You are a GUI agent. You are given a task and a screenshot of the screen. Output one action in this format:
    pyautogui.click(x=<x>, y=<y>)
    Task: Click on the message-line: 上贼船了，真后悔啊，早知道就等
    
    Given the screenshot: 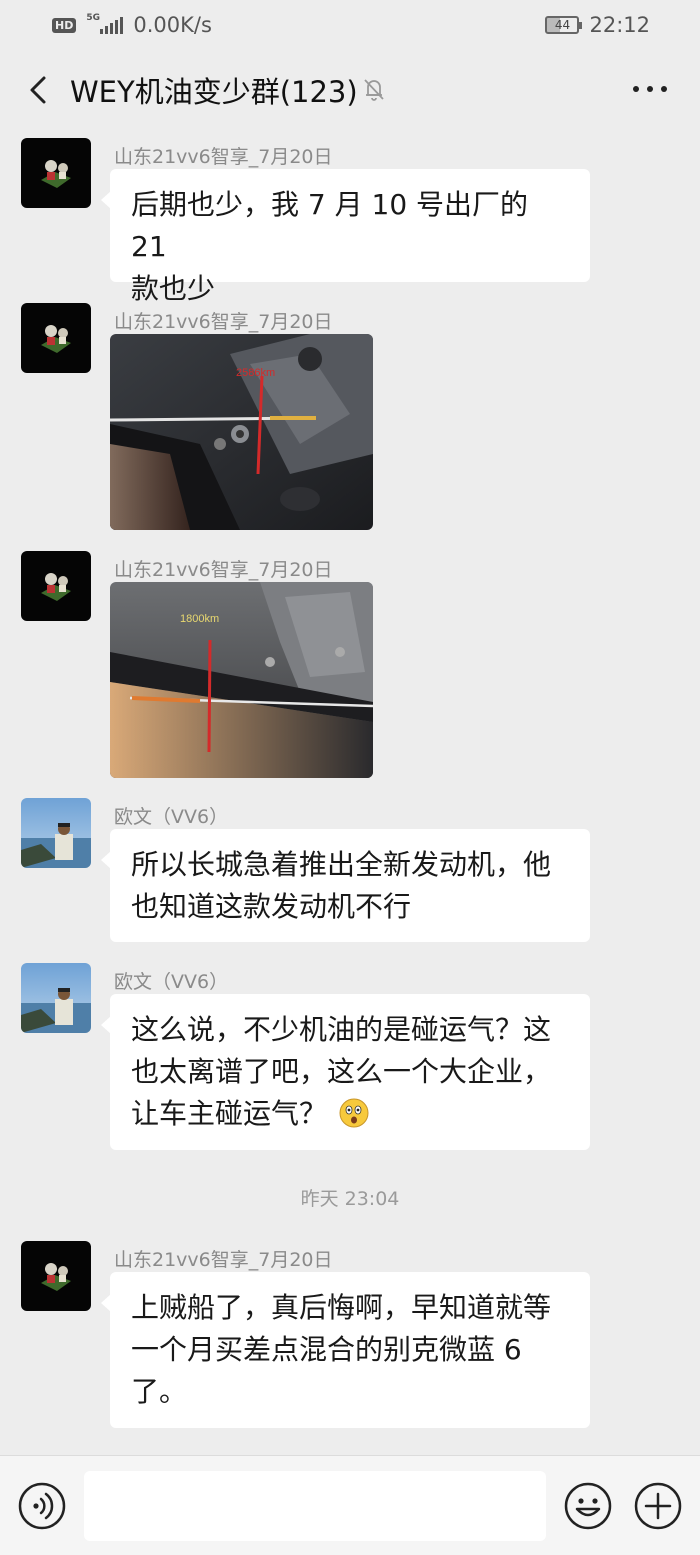 What is the action you would take?
    pyautogui.click(x=341, y=1307)
    